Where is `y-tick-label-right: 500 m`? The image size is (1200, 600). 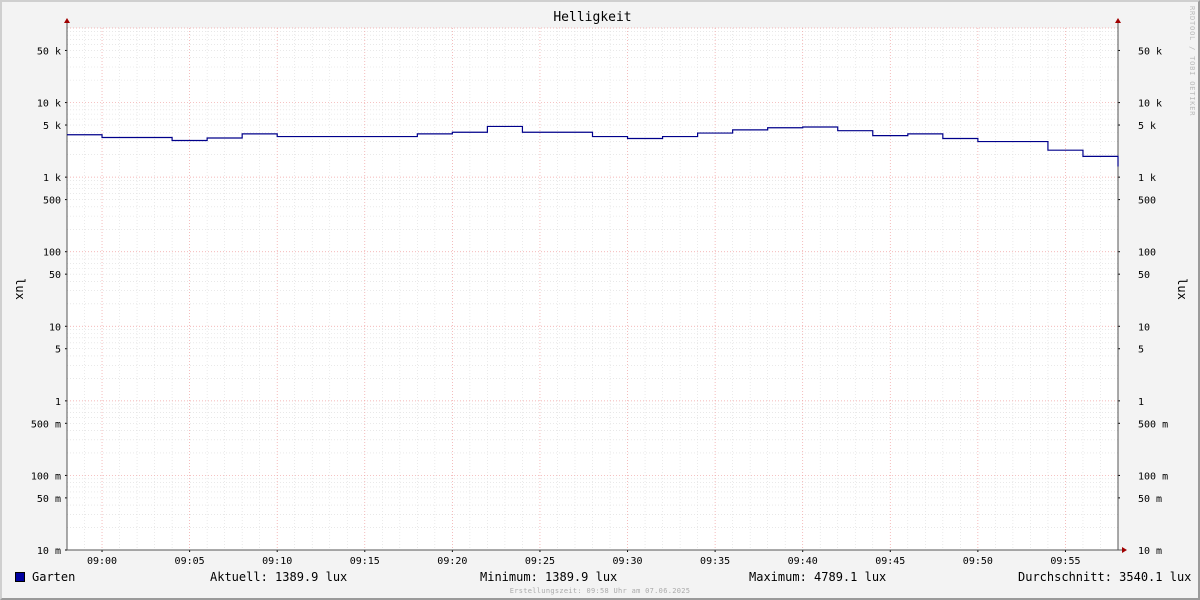 y-tick-label-right: 500 m is located at coordinates (1153, 424).